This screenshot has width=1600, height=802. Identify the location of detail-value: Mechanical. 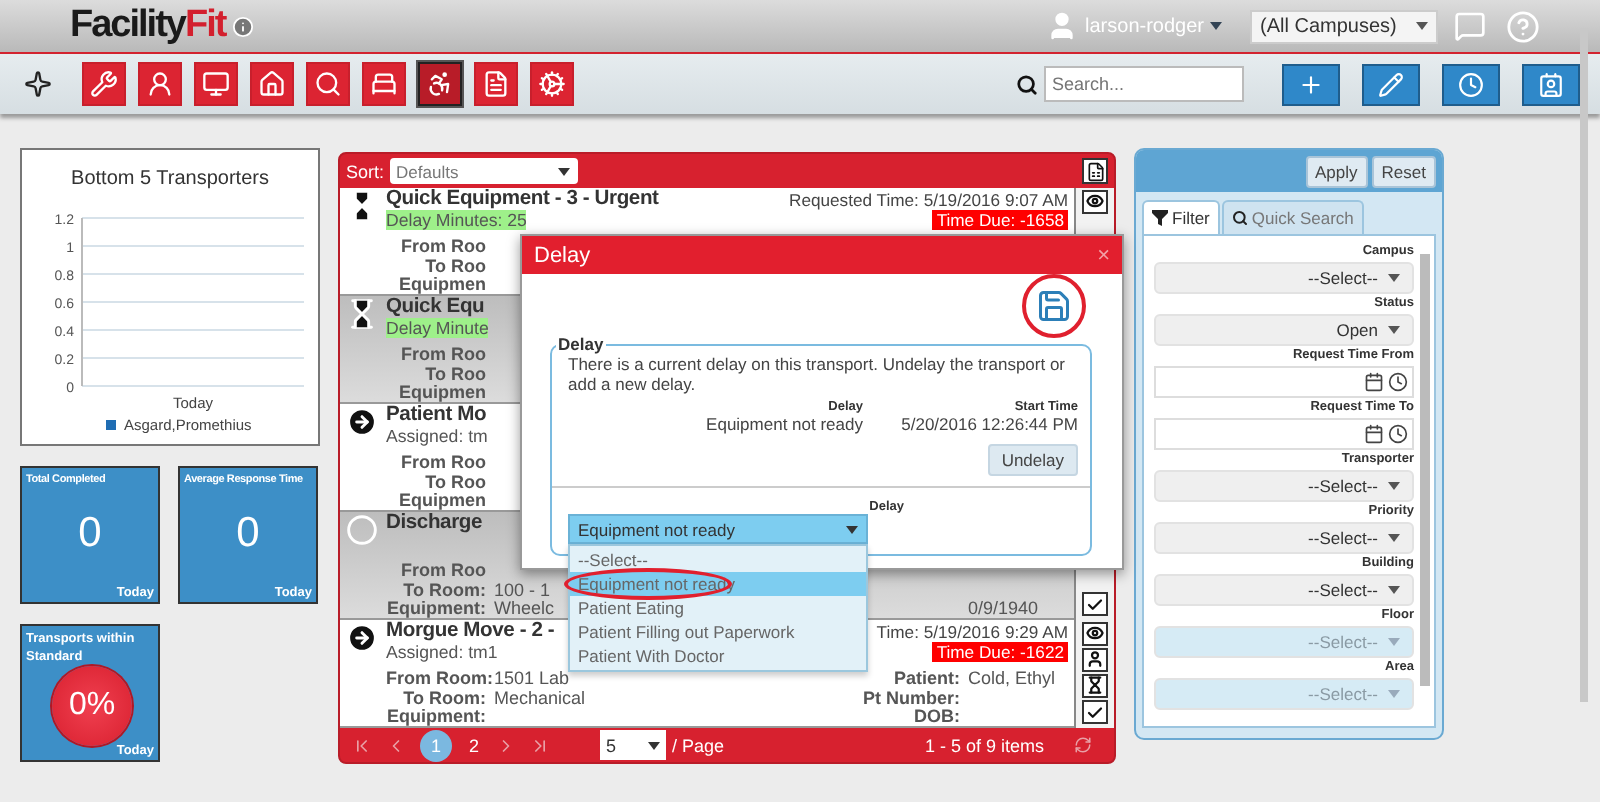
(540, 698).